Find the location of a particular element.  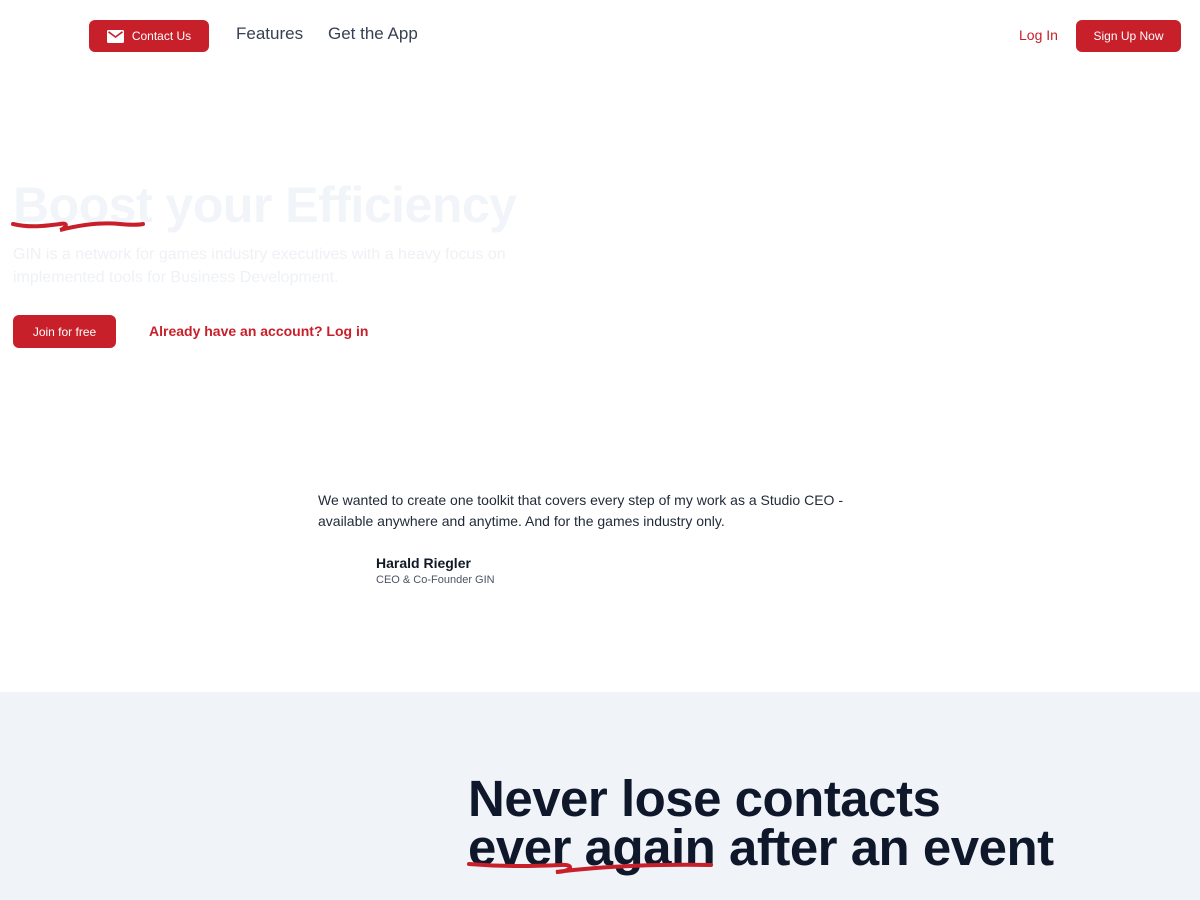

contact-us-button: Contact Us is located at coordinates (149, 36).